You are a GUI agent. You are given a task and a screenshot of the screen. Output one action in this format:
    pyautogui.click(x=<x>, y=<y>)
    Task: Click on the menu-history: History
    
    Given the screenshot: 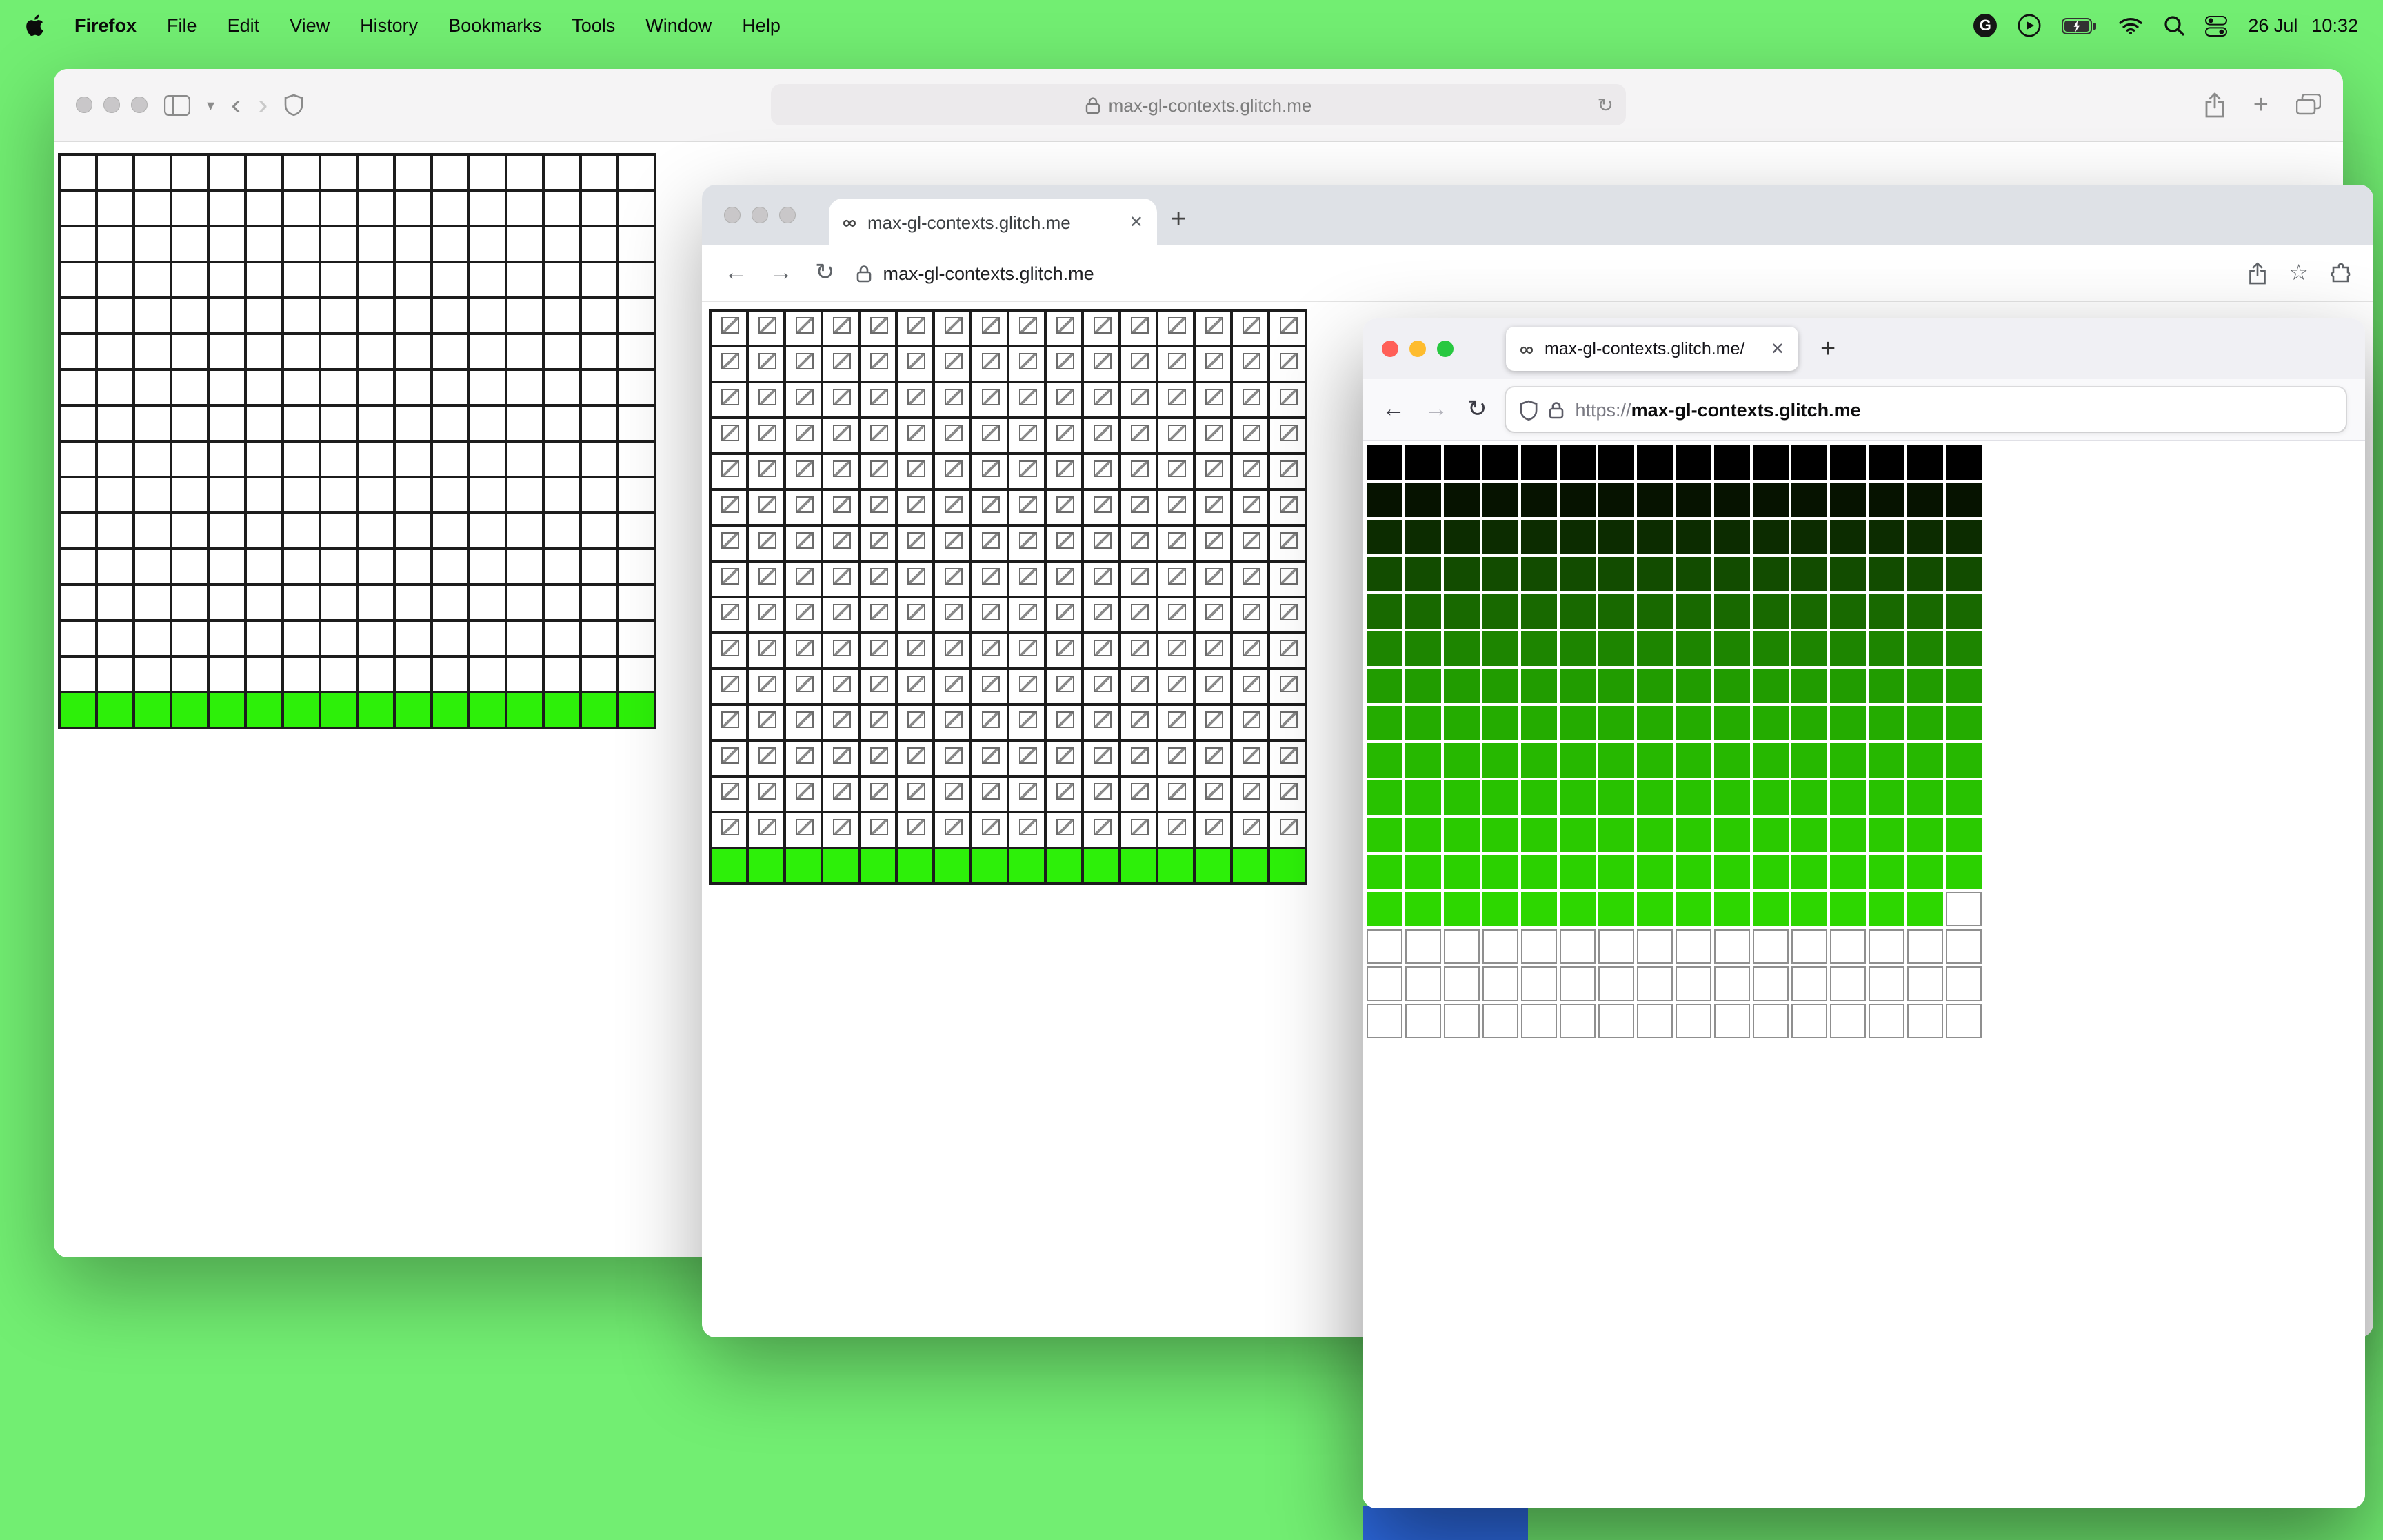 What is the action you would take?
    pyautogui.click(x=389, y=26)
    